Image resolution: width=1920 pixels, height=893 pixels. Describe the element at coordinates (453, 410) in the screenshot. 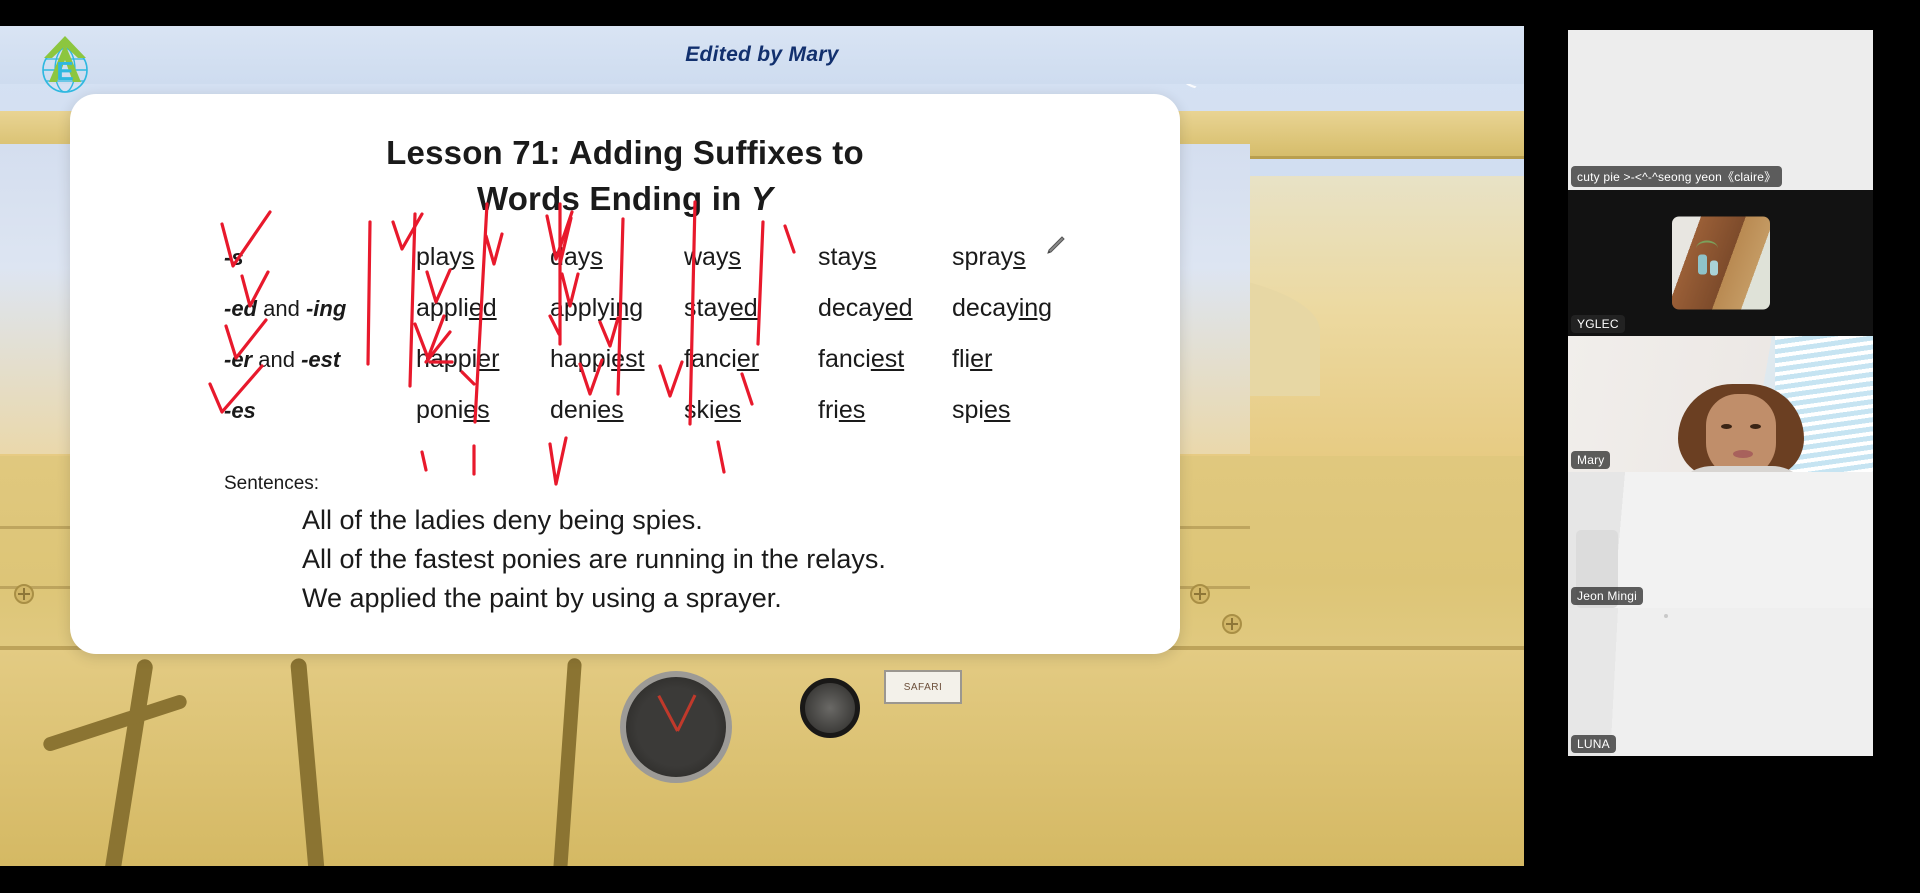

I see `suffix-word: ponies` at that location.